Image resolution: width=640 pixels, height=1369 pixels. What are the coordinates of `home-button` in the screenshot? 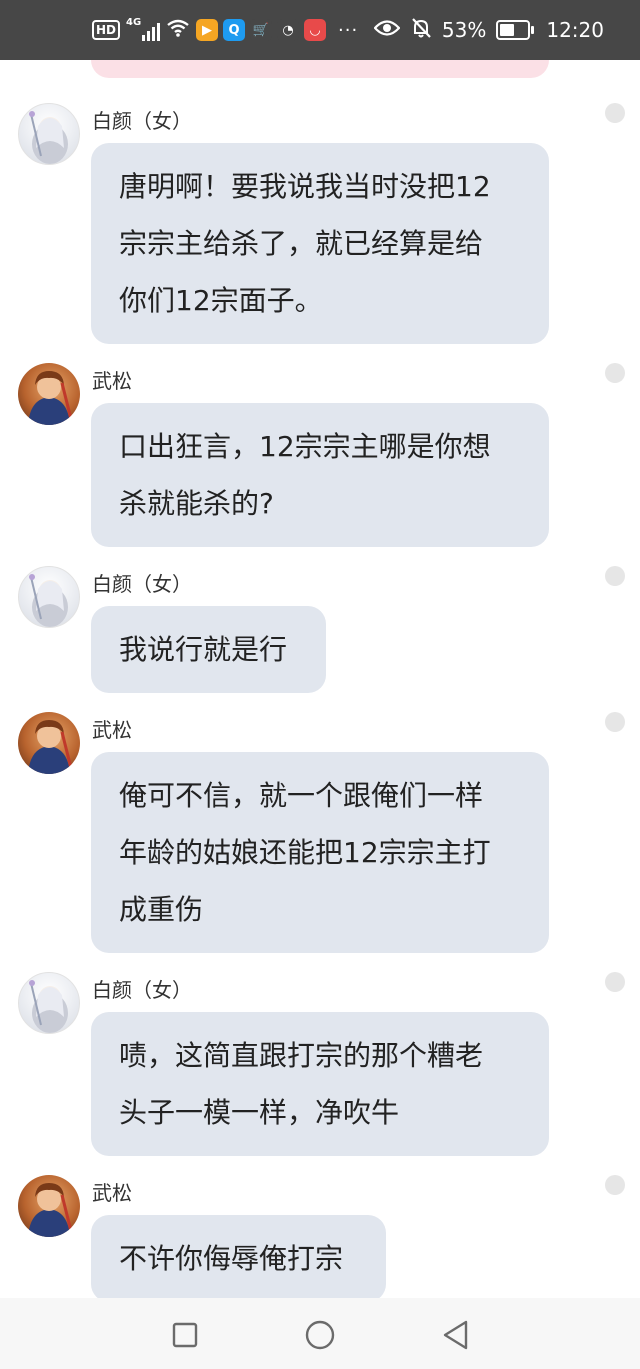 It's located at (320, 1335).